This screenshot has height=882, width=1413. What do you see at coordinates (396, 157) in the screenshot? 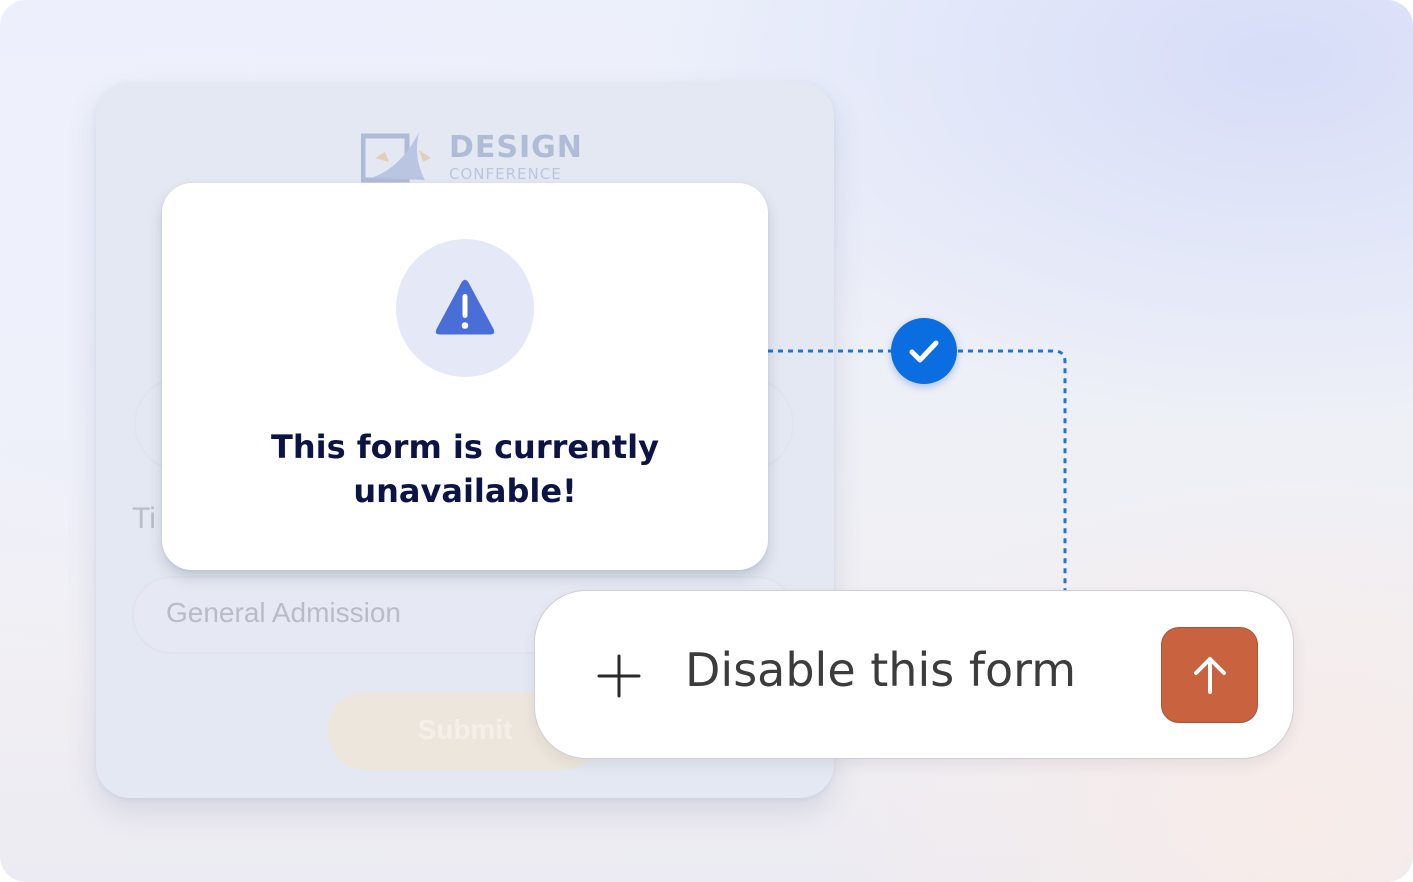
I see `conference-logo-mark-icon` at bounding box center [396, 157].